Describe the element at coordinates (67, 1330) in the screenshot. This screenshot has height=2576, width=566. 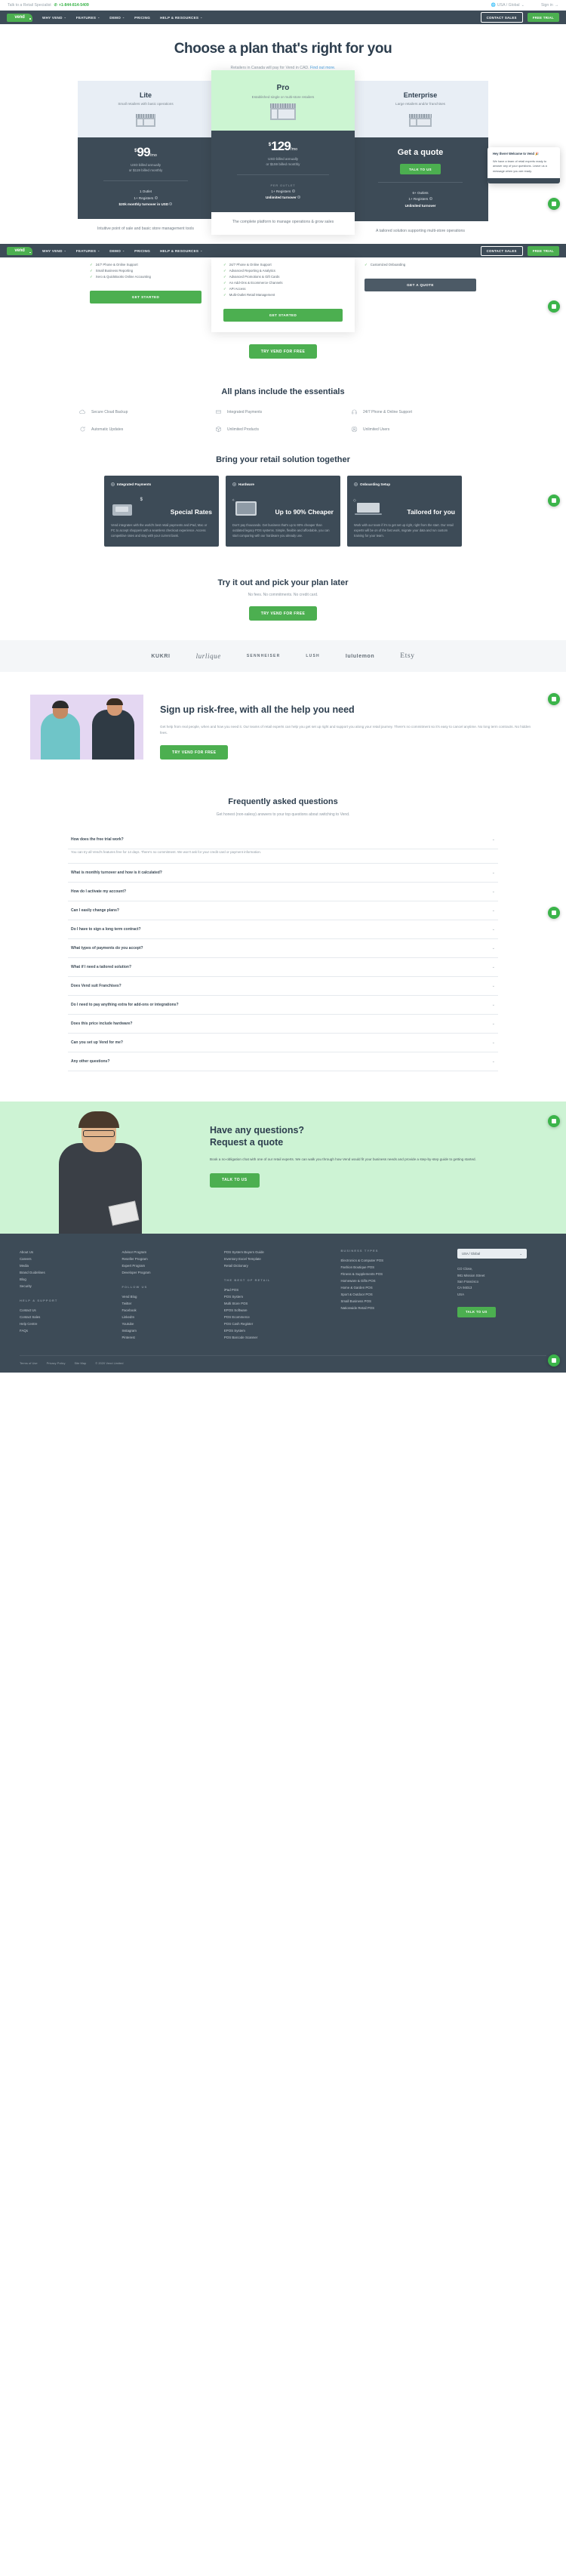
I see `footer-link: FAQs` at that location.